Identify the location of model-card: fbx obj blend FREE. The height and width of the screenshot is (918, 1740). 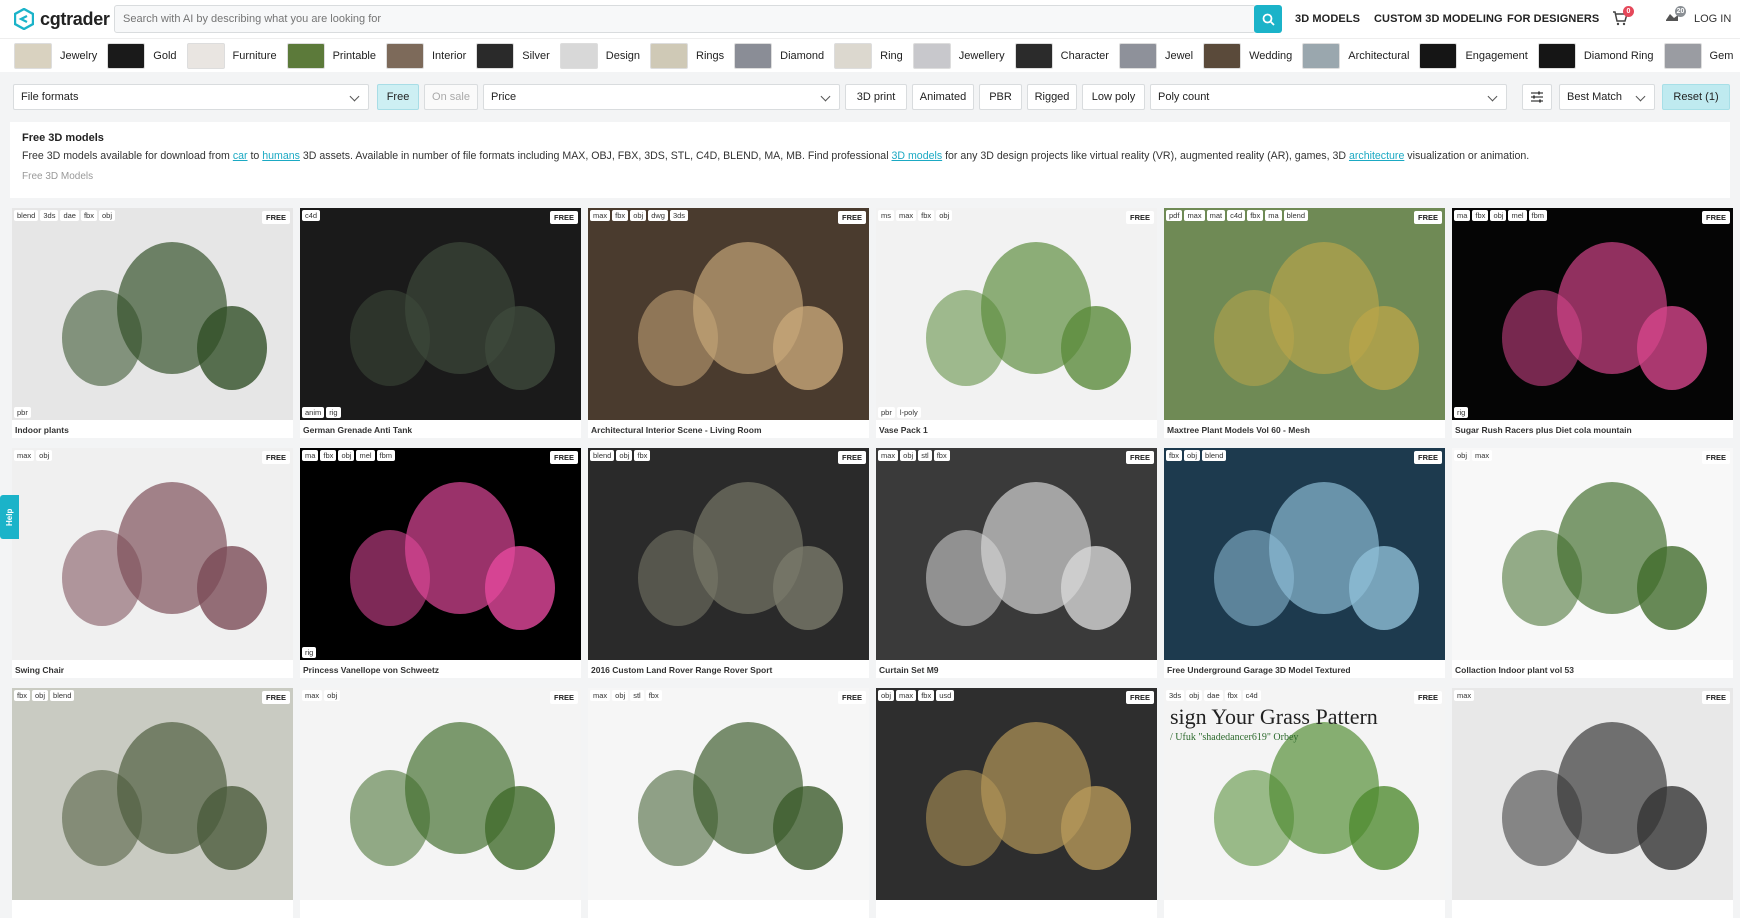
(152, 803).